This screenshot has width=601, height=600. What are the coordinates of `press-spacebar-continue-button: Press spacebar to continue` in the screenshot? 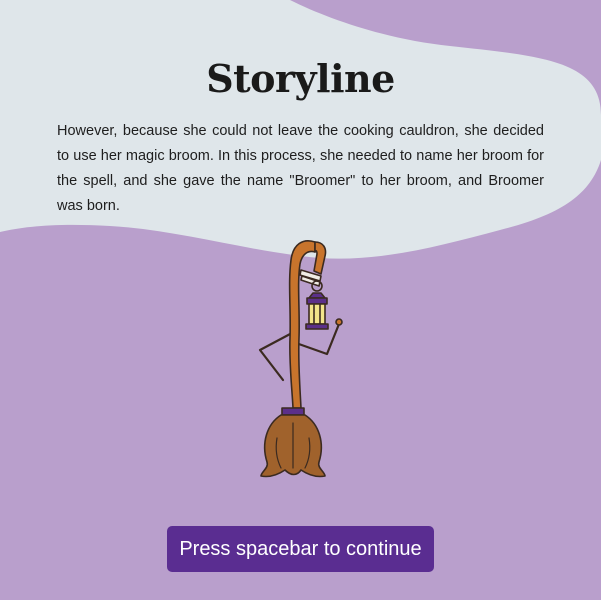 It's located at (300, 549).